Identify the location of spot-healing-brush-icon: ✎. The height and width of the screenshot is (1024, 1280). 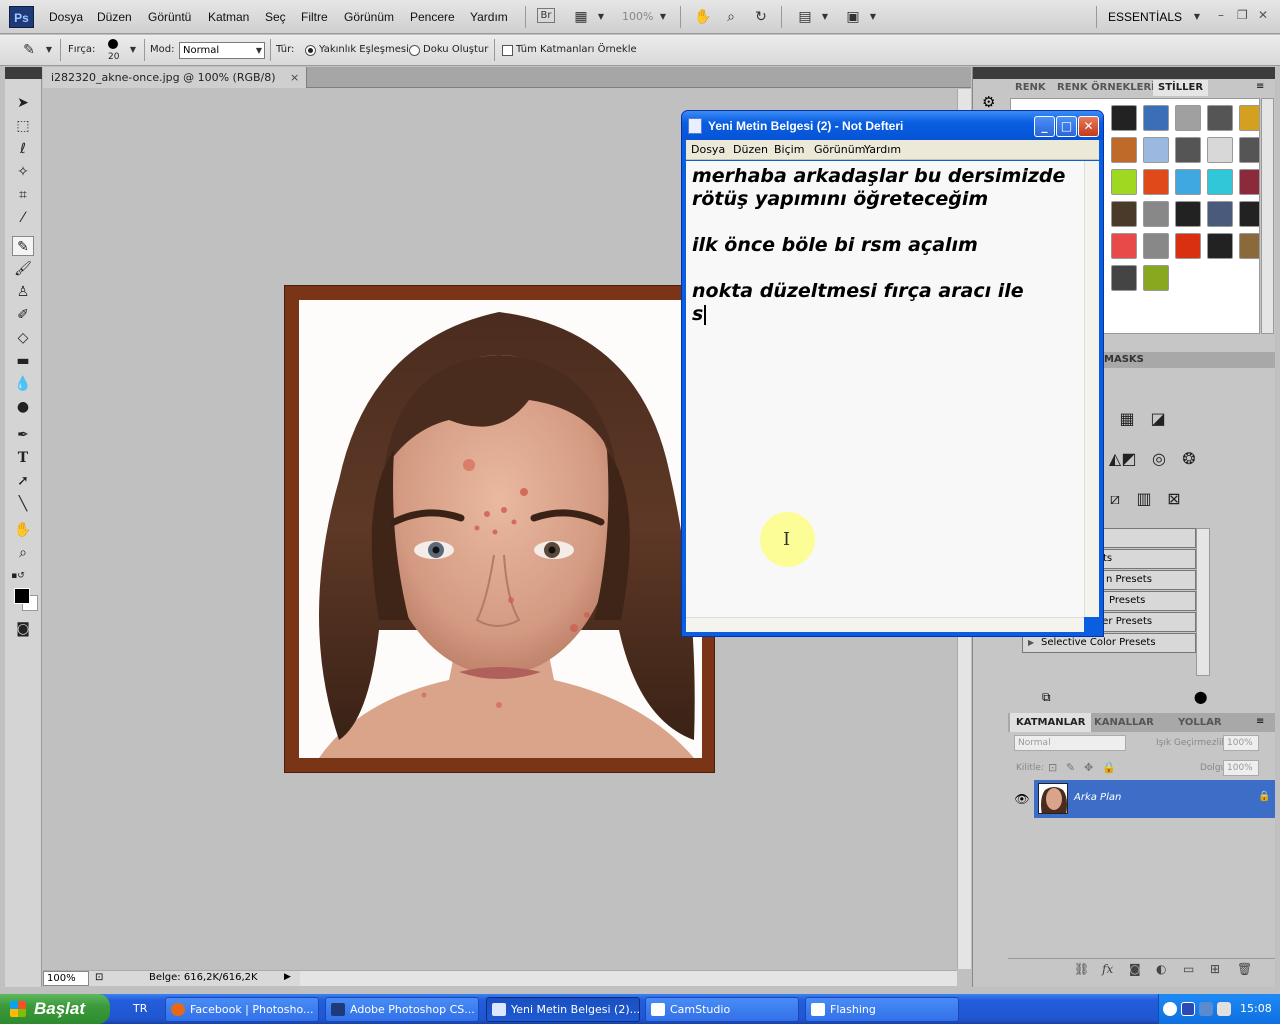
(29, 50).